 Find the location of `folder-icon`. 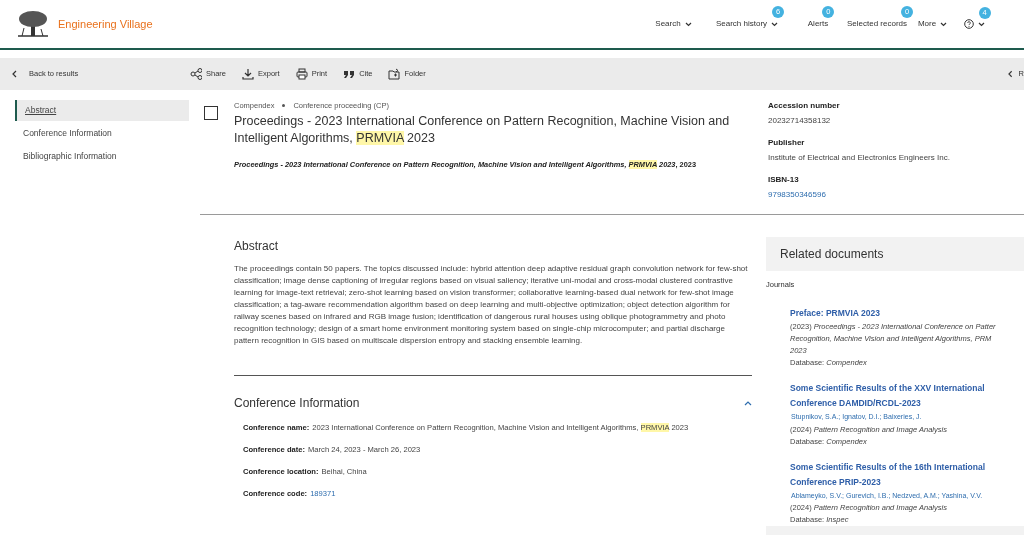

folder-icon is located at coordinates (394, 74).